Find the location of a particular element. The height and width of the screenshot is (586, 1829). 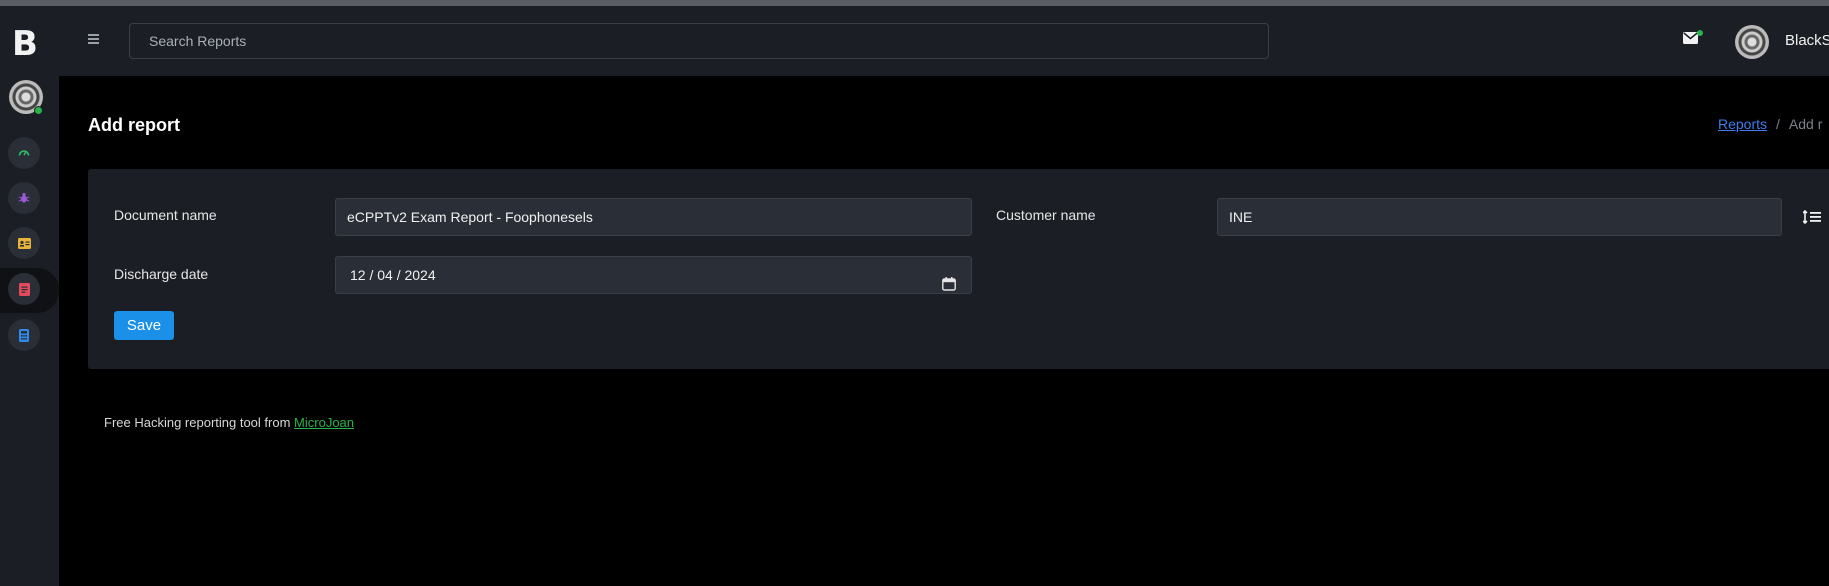

search-input: Search Reports is located at coordinates (699, 41).